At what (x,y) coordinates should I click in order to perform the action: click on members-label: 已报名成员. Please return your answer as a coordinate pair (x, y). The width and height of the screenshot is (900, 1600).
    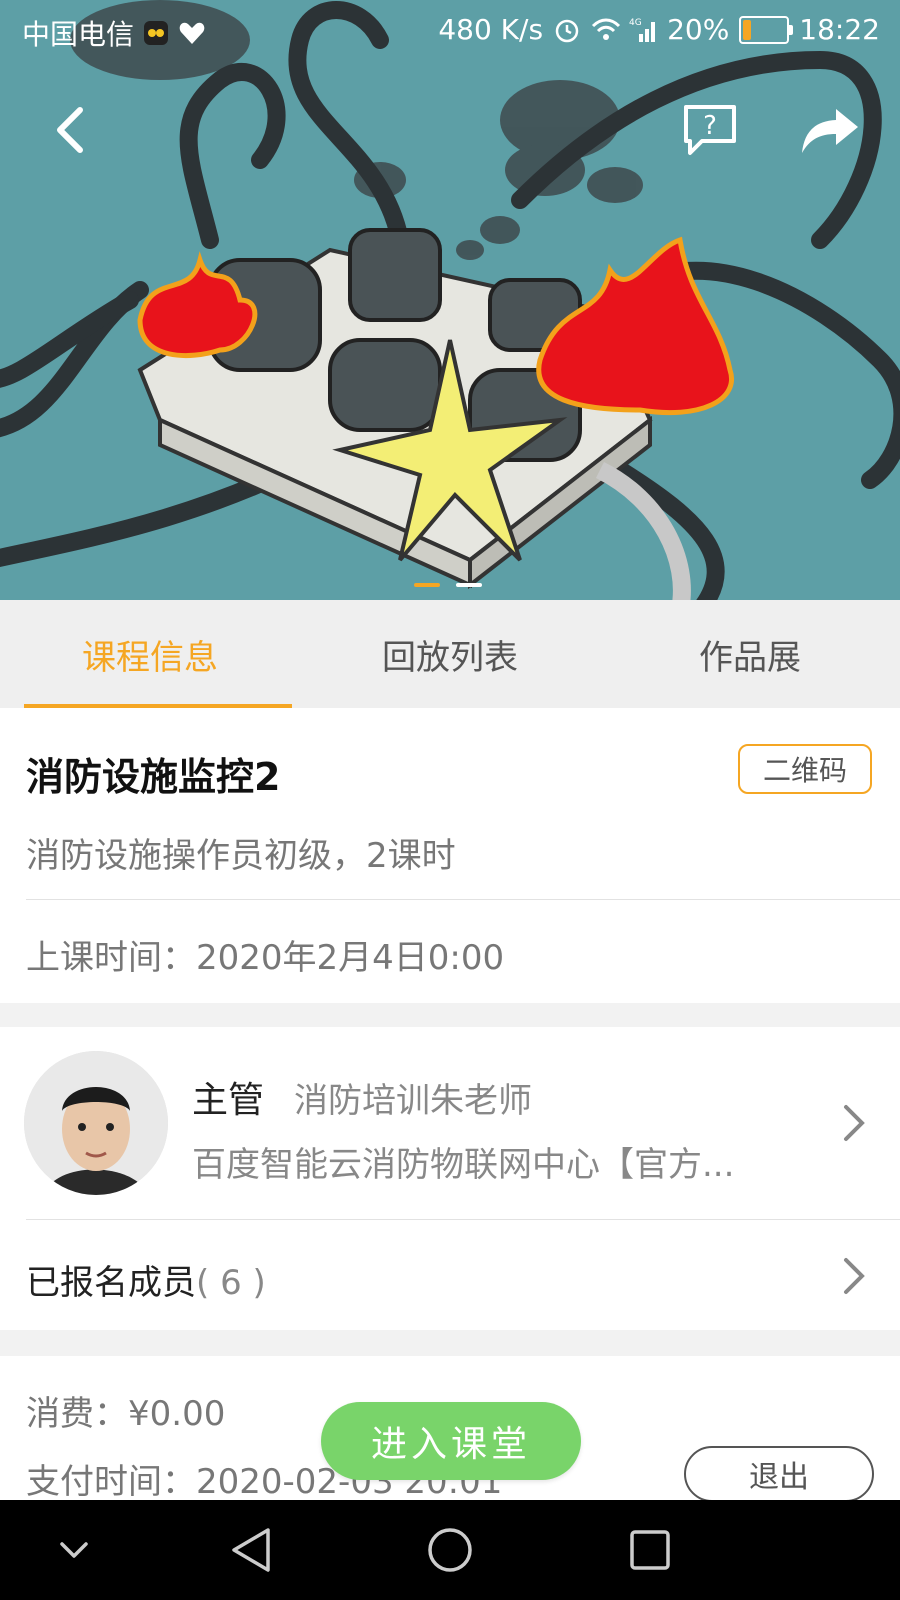
    Looking at the image, I should click on (111, 1283).